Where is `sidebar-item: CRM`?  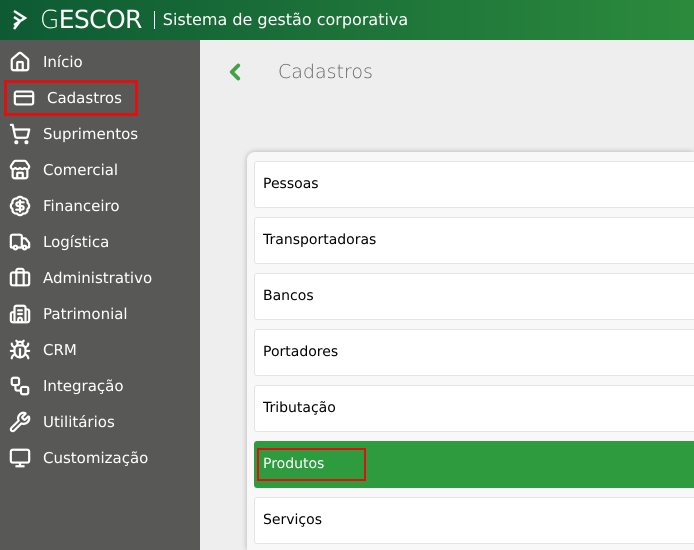 sidebar-item: CRM is located at coordinates (100, 350).